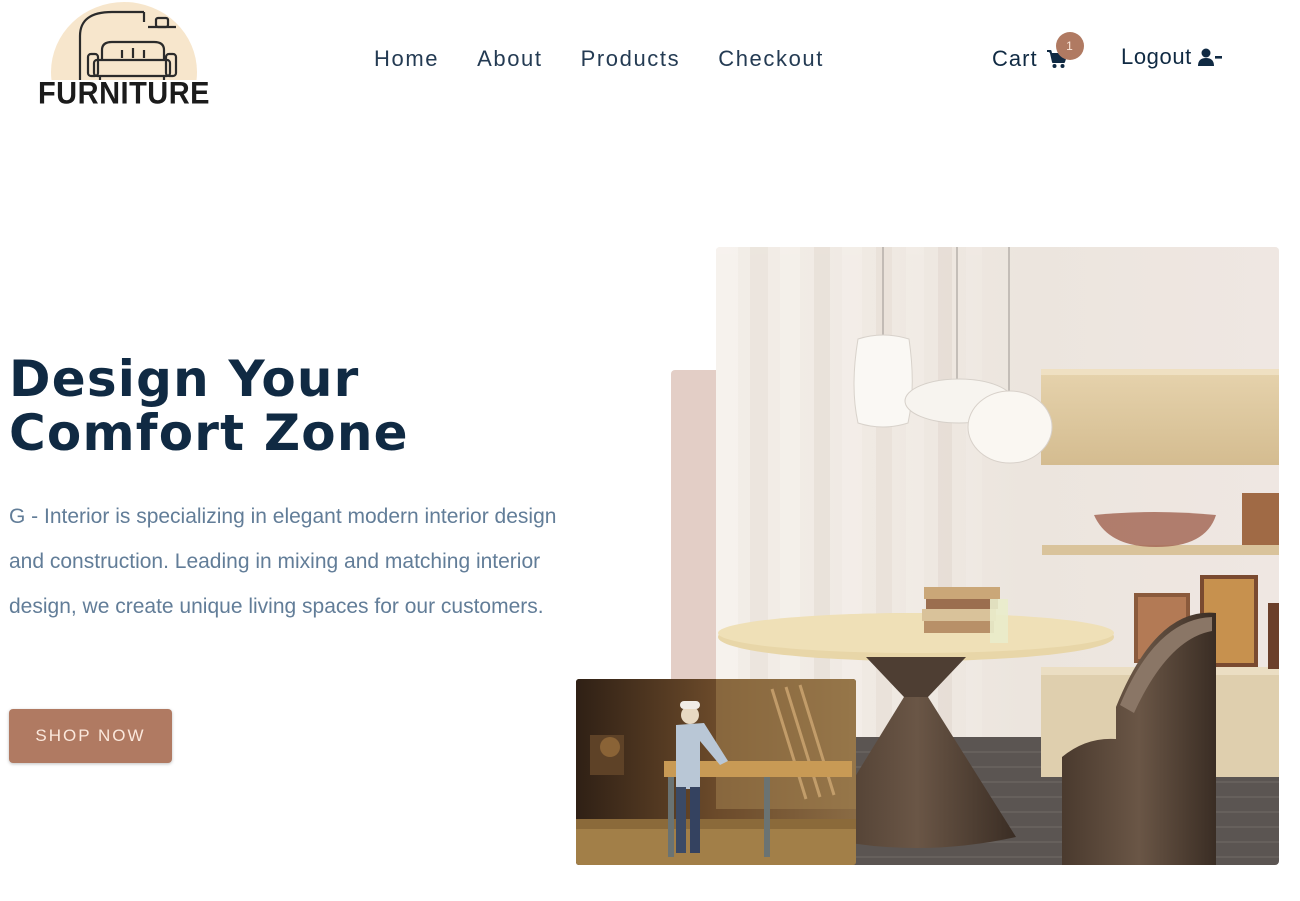 The width and height of the screenshot is (1300, 901). I want to click on nav-home-link: Home, so click(406, 59).